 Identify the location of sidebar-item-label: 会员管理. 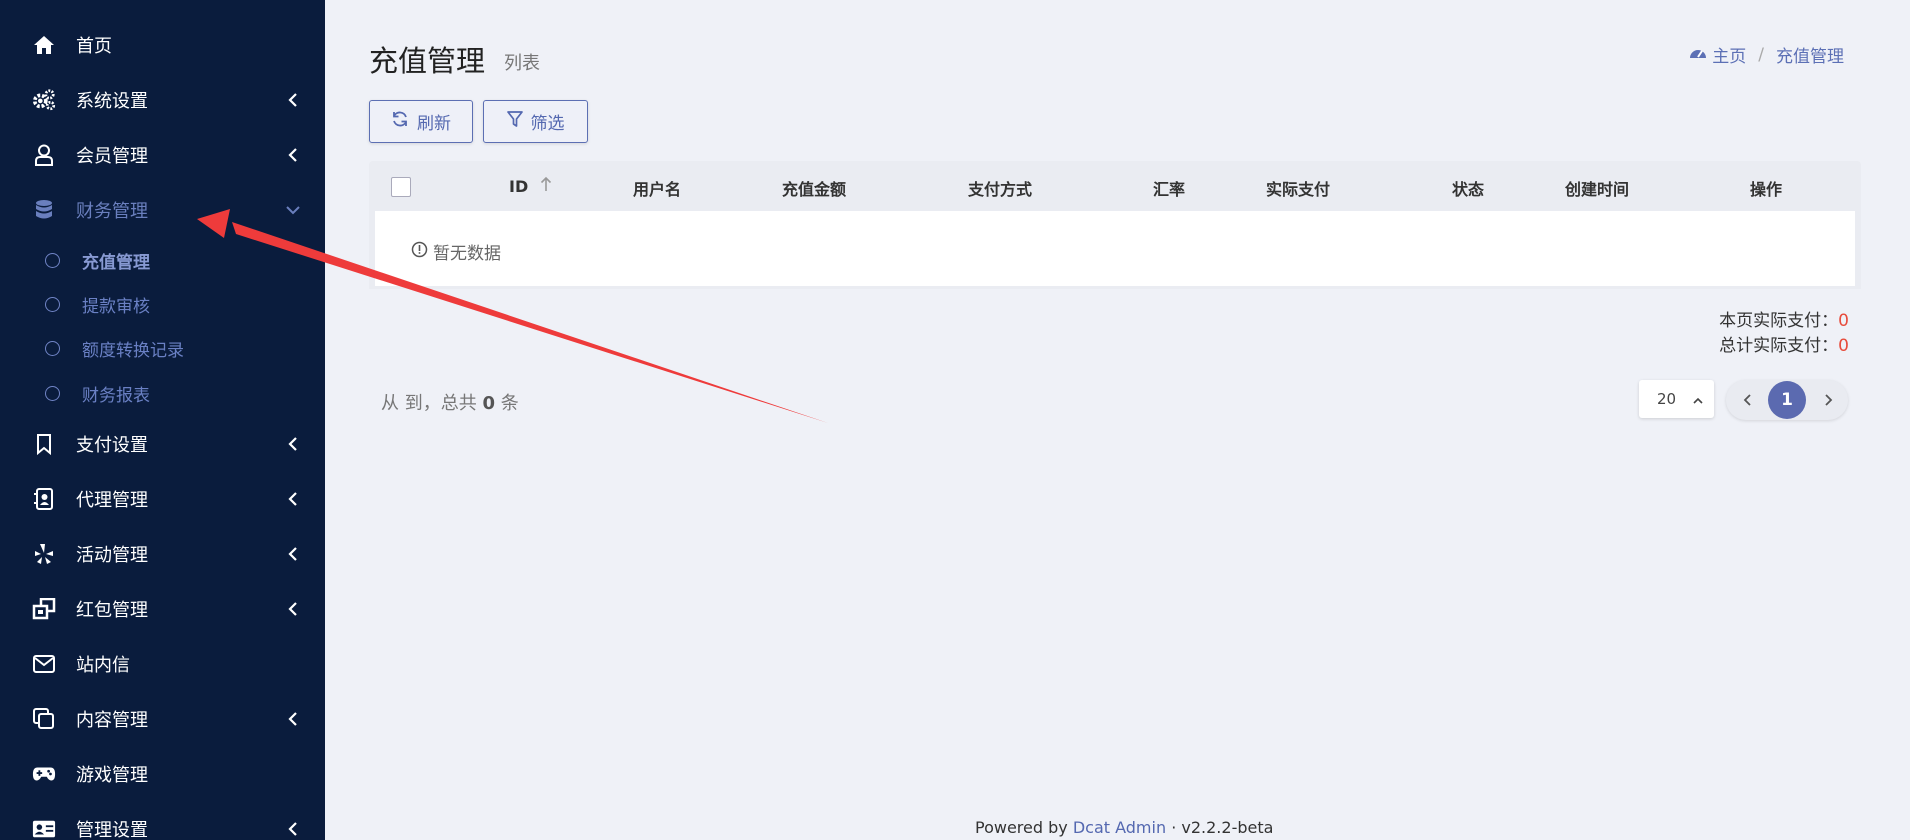
(112, 156).